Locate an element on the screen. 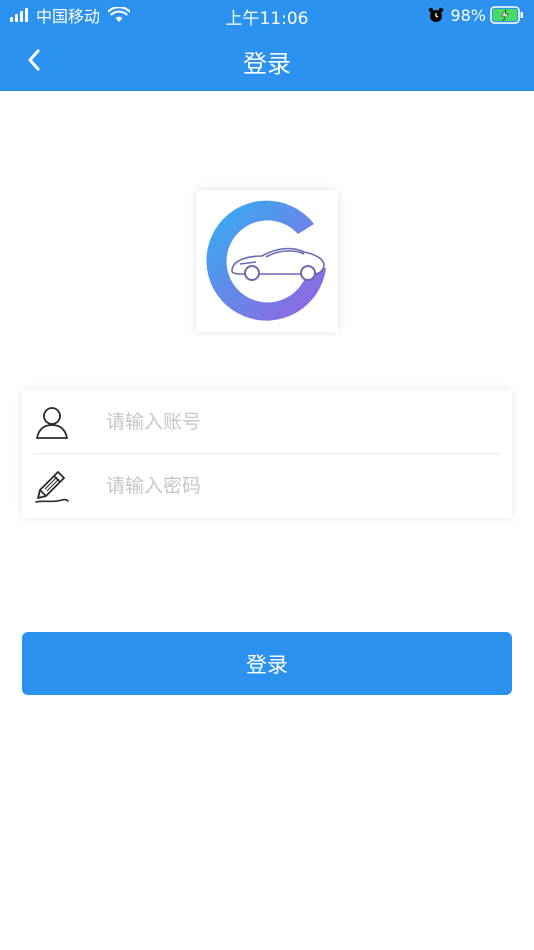 The image size is (534, 950). battery-percentage: 98% is located at coordinates (468, 15).